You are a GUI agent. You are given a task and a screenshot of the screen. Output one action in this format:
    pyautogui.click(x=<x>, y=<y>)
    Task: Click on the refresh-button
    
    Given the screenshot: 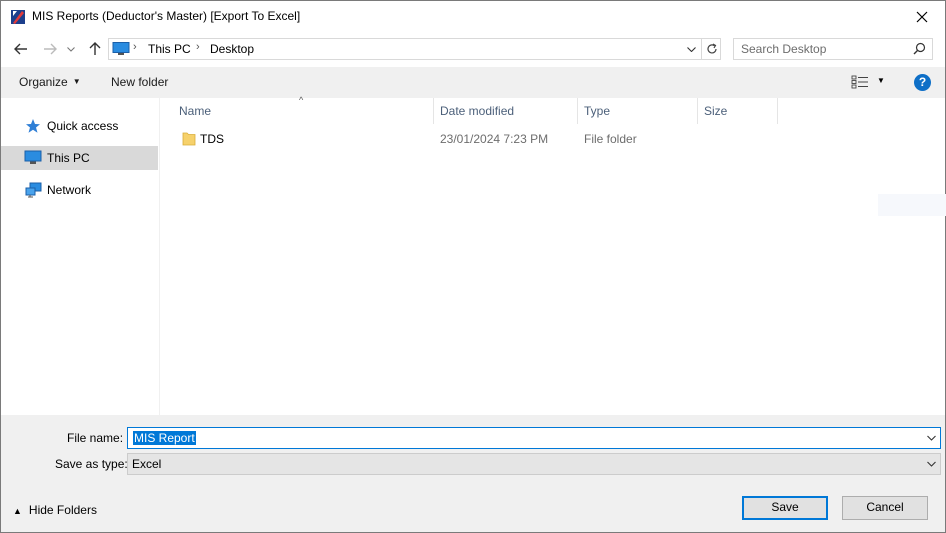 What is the action you would take?
    pyautogui.click(x=711, y=49)
    